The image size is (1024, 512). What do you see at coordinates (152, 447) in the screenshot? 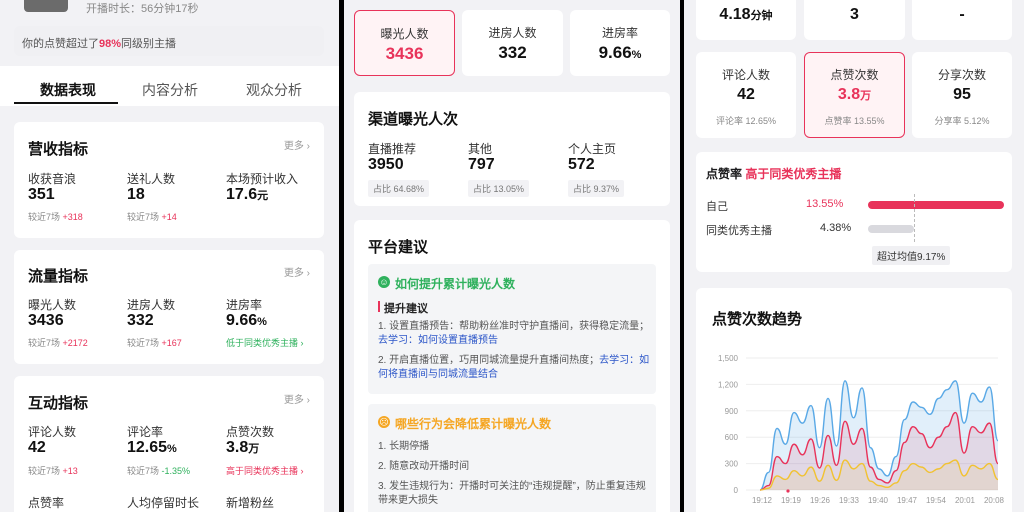
I see `metric-value: 12.65%` at bounding box center [152, 447].